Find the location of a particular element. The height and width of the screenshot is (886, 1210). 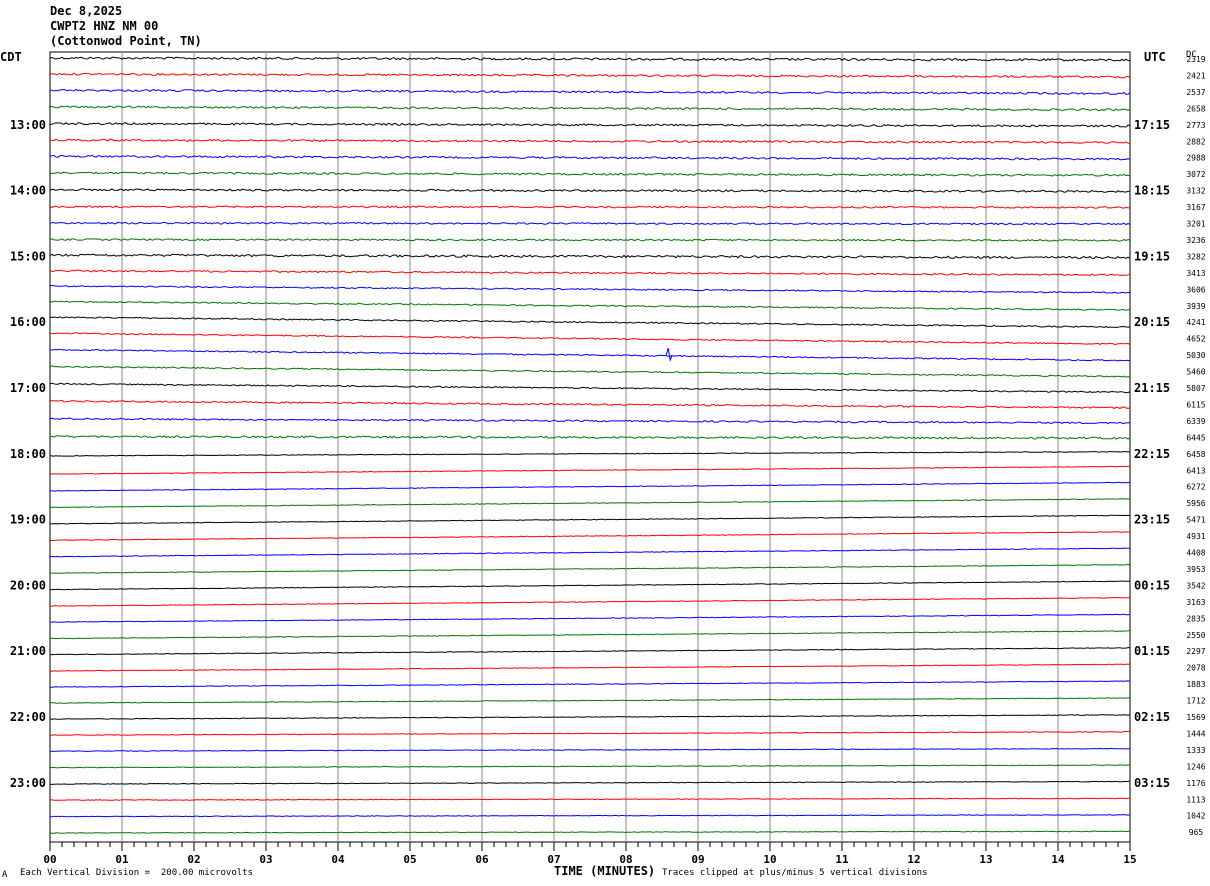

left-hour-label: 23:00 is located at coordinates (28, 783).